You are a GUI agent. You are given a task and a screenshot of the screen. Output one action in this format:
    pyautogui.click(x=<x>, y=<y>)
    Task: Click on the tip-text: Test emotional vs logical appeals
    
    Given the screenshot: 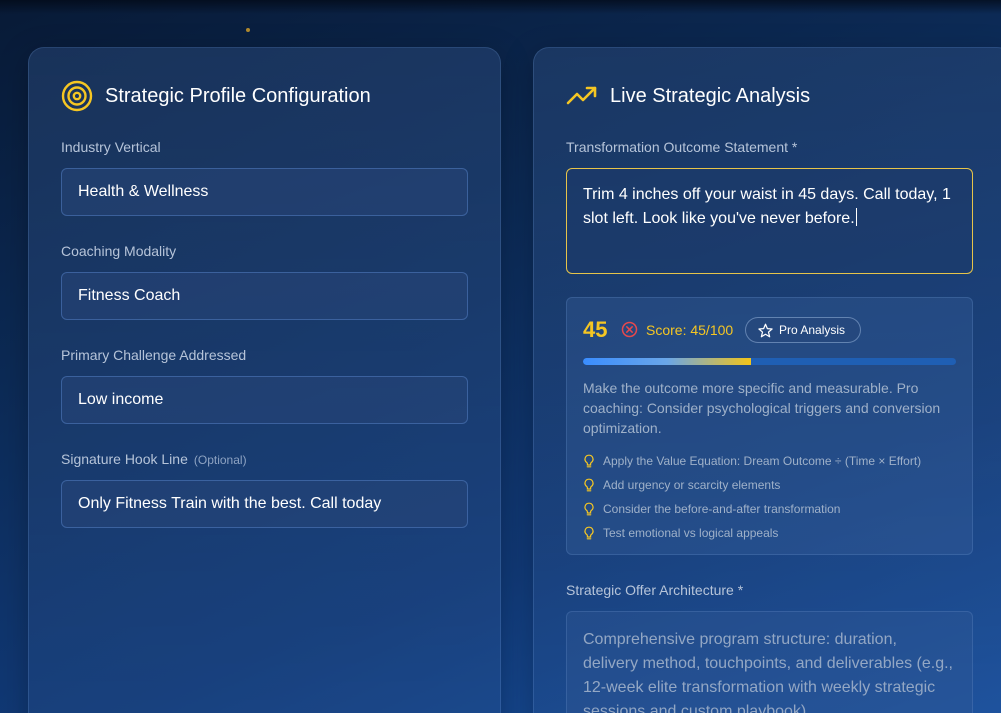 What is the action you would take?
    pyautogui.click(x=691, y=533)
    